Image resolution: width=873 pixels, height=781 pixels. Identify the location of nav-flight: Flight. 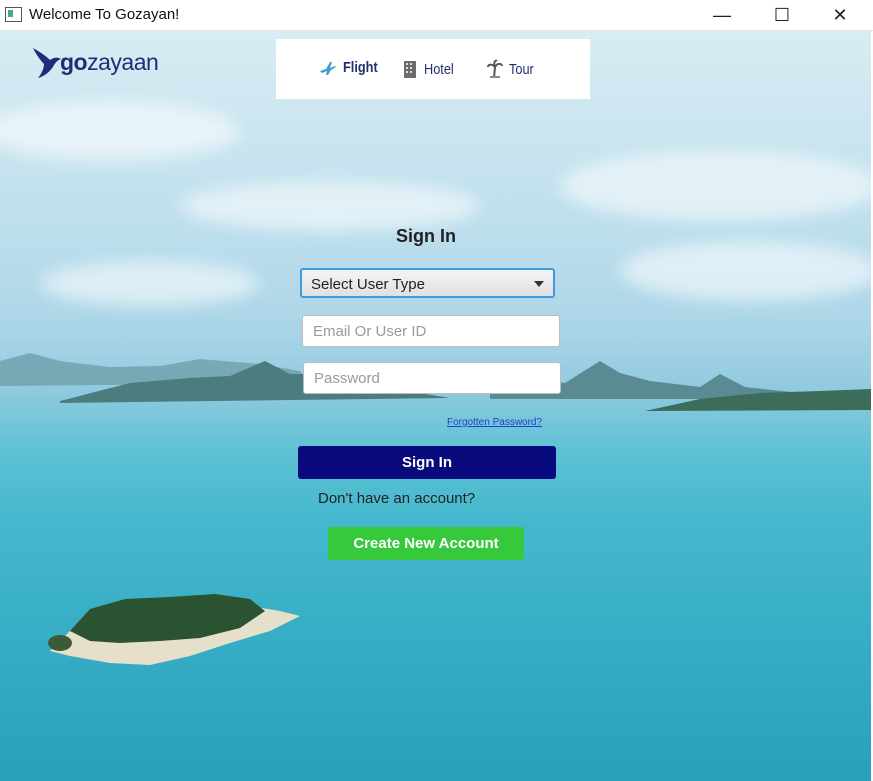
(351, 67).